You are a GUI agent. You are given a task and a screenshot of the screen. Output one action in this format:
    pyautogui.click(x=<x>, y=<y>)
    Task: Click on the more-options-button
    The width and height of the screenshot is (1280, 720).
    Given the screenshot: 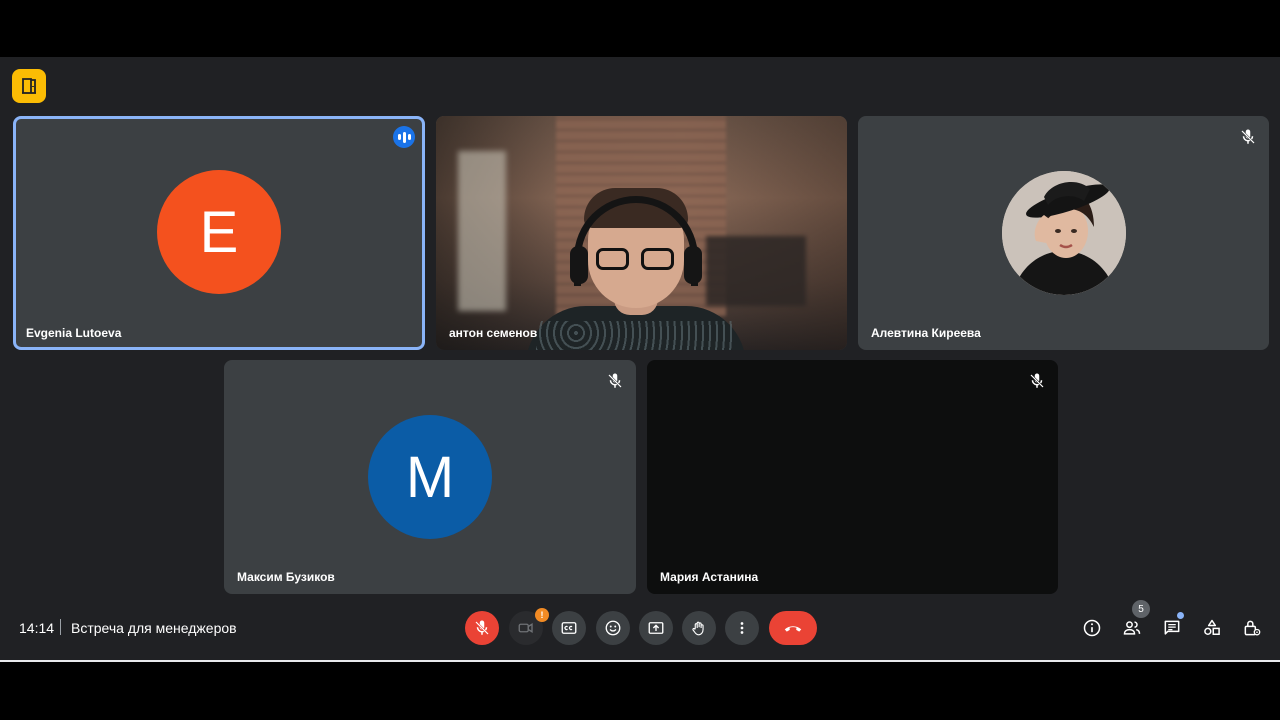 What is the action you would take?
    pyautogui.click(x=742, y=628)
    